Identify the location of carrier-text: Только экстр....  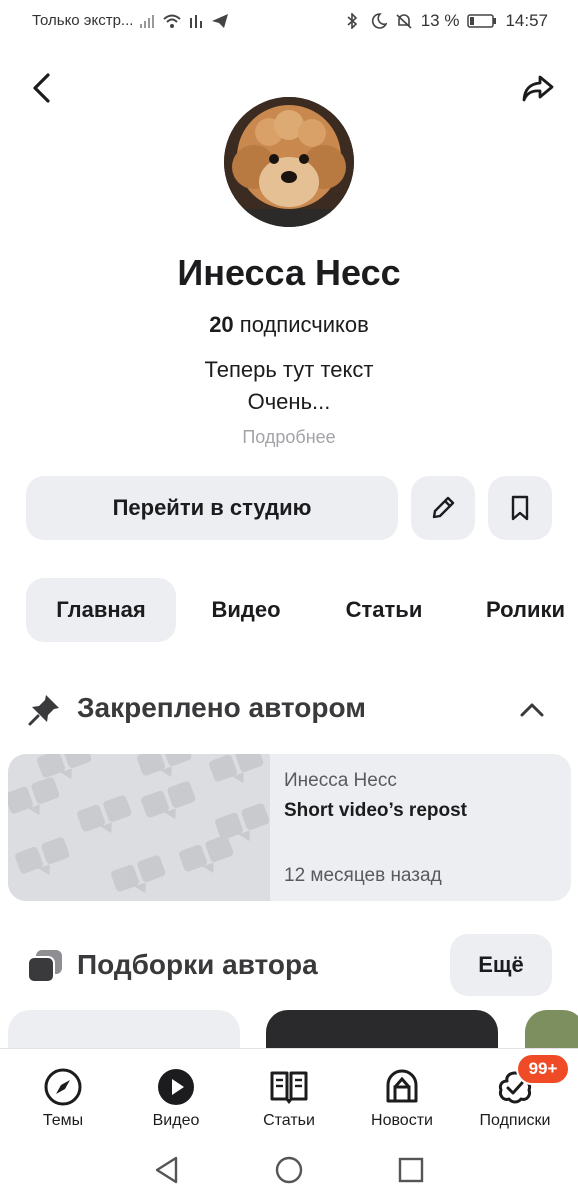
(83, 20).